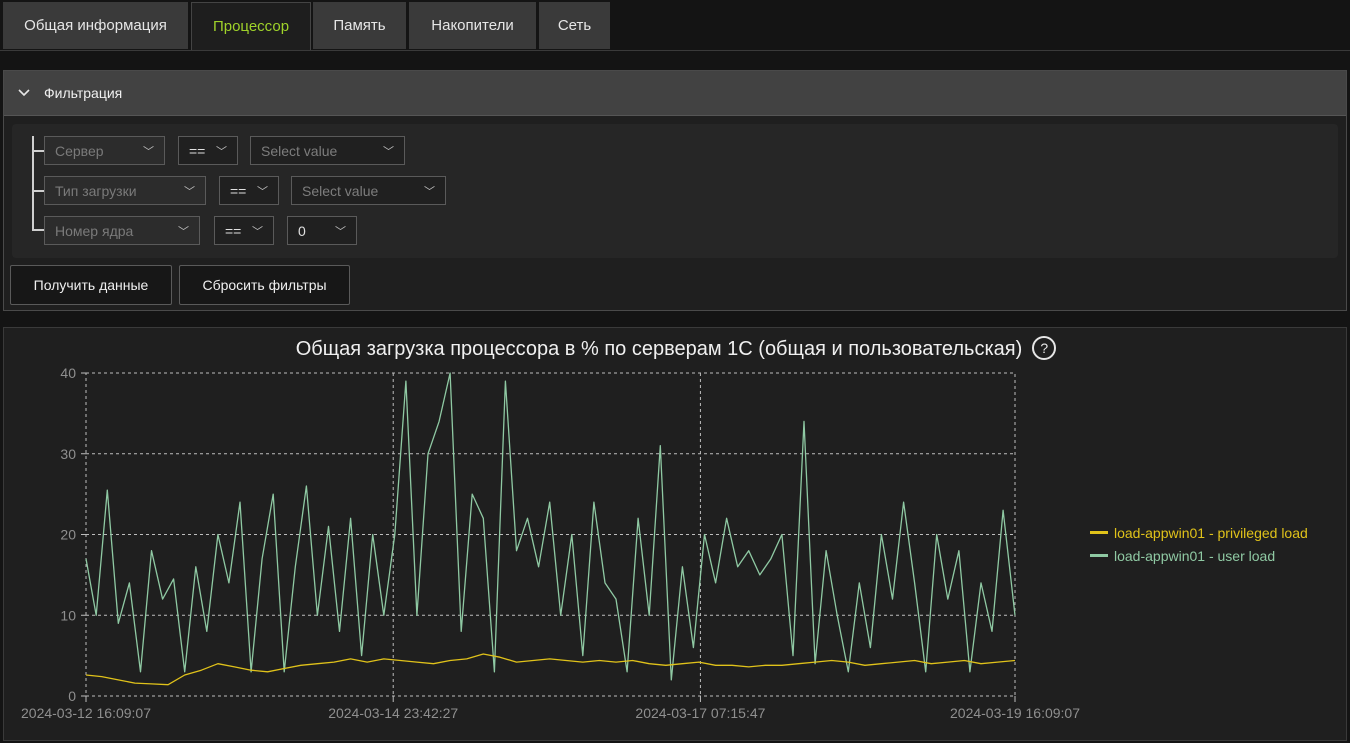 The height and width of the screenshot is (743, 1350). What do you see at coordinates (68, 454) in the screenshot?
I see `y-tick-label: 30` at bounding box center [68, 454].